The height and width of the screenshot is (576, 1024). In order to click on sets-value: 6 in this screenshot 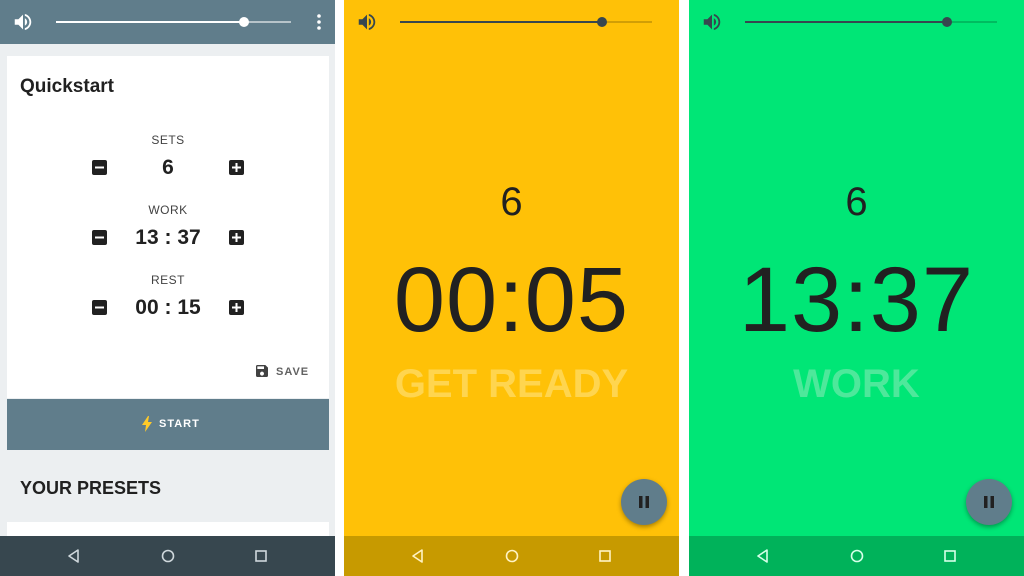, I will do `click(168, 167)`.